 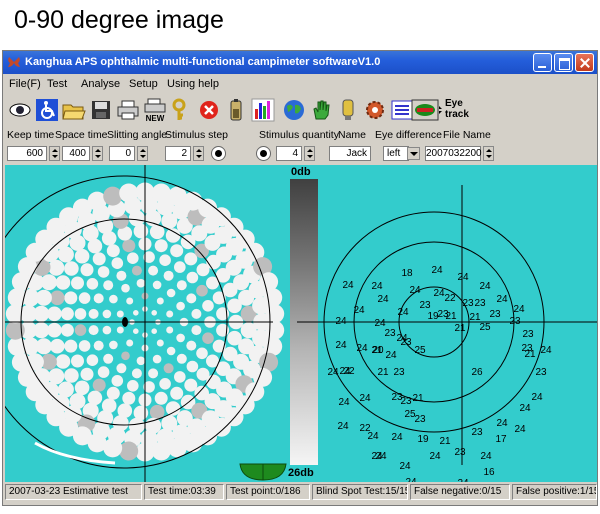 What do you see at coordinates (584, 62) in the screenshot?
I see `close-button` at bounding box center [584, 62].